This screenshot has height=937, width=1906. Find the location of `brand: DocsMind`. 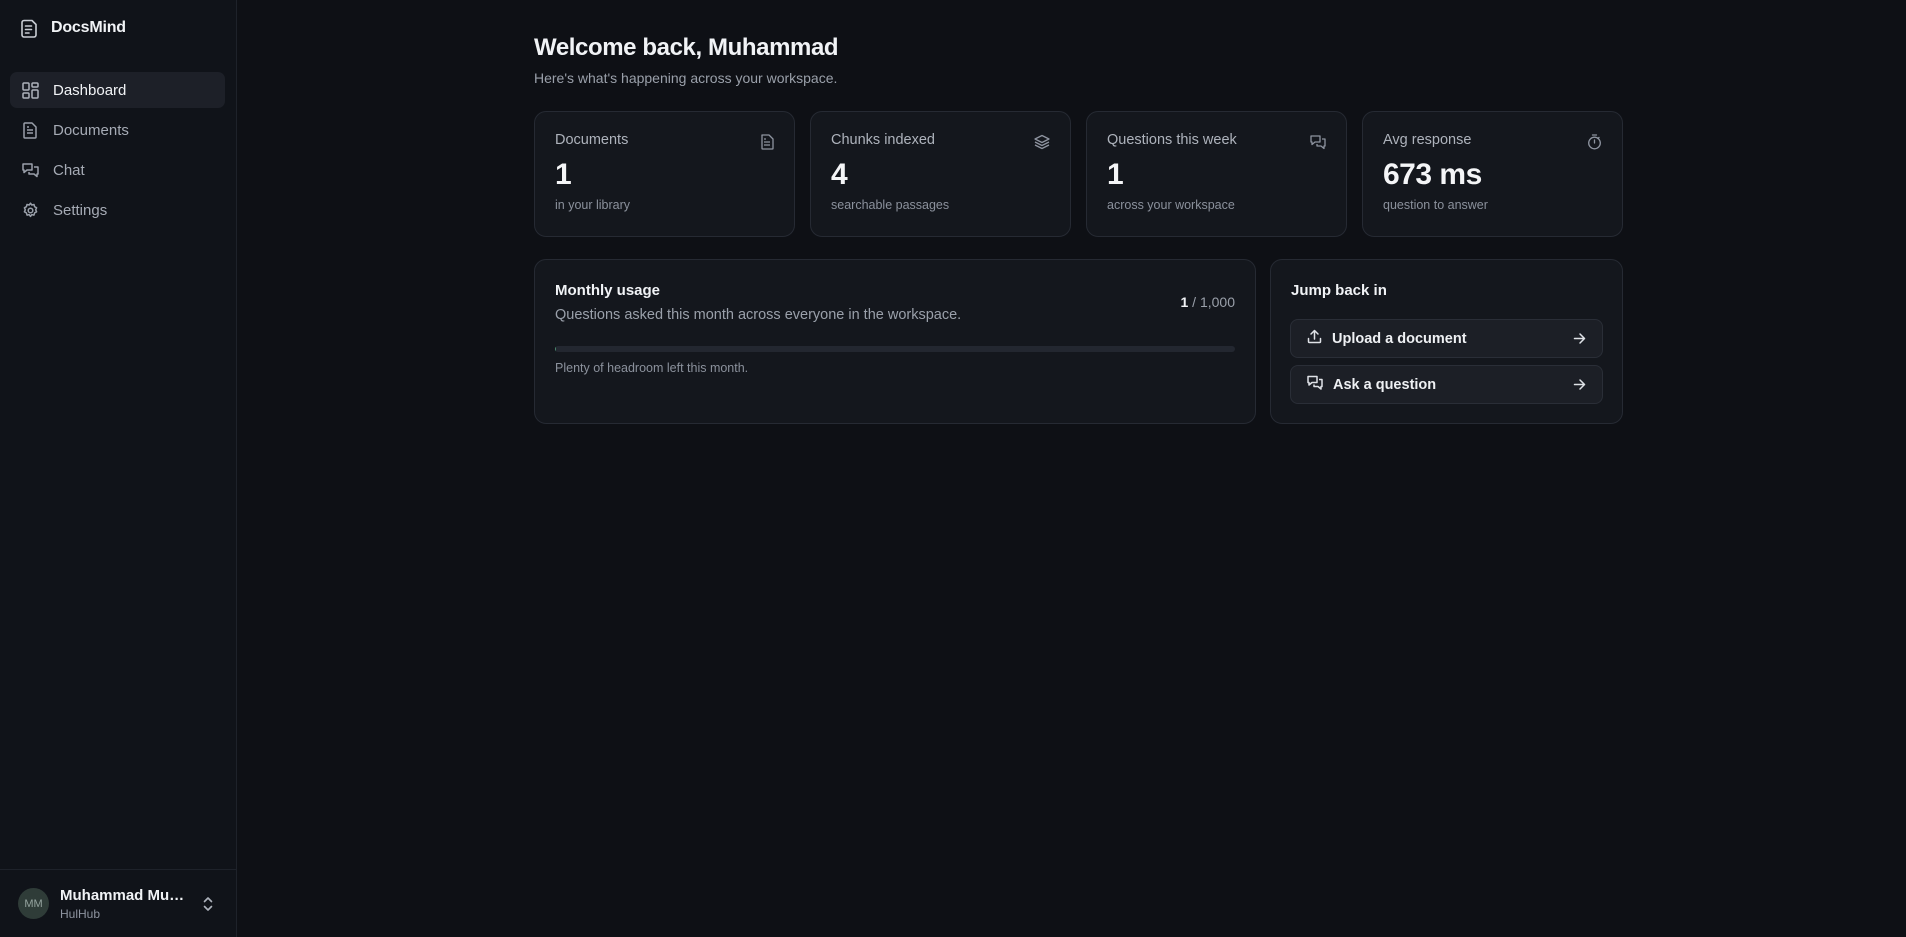

brand: DocsMind is located at coordinates (73, 28).